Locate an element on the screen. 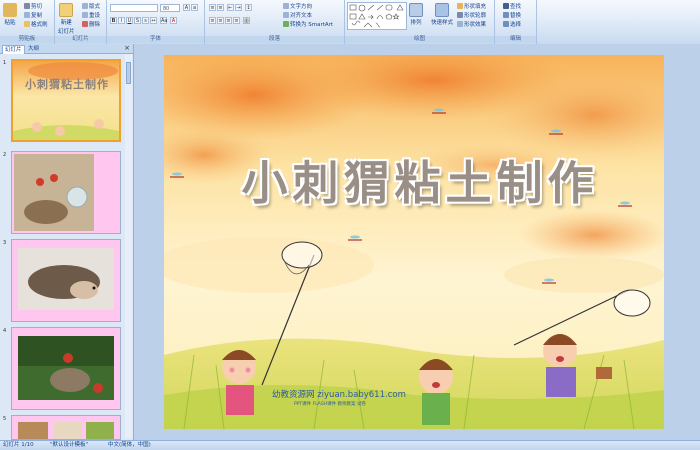 The image size is (700, 450). font-size-field: 80 is located at coordinates (170, 8).